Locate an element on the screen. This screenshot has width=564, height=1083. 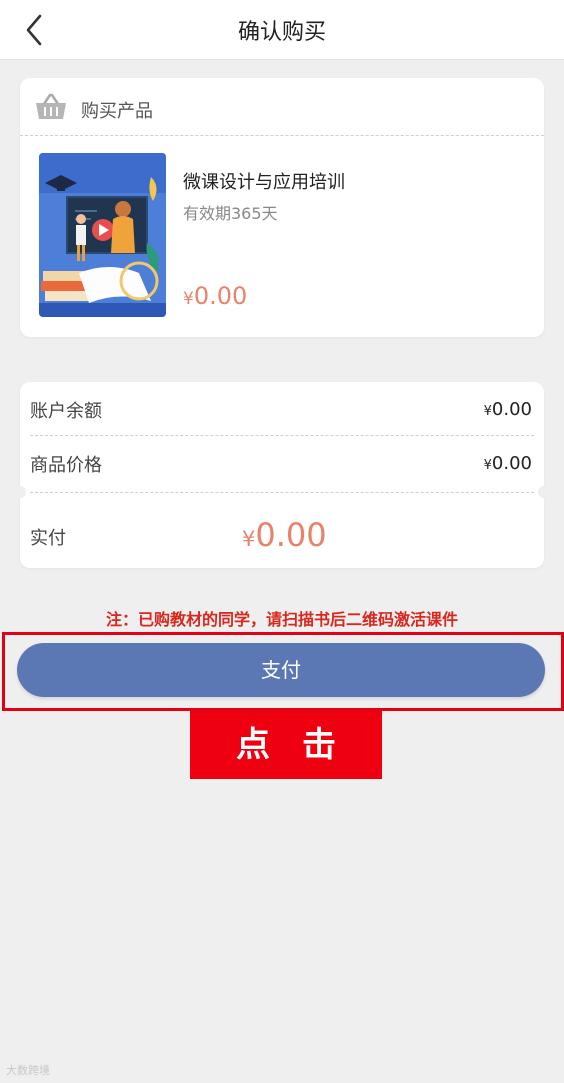
watermark: 大数跨境 is located at coordinates (28, 1070).